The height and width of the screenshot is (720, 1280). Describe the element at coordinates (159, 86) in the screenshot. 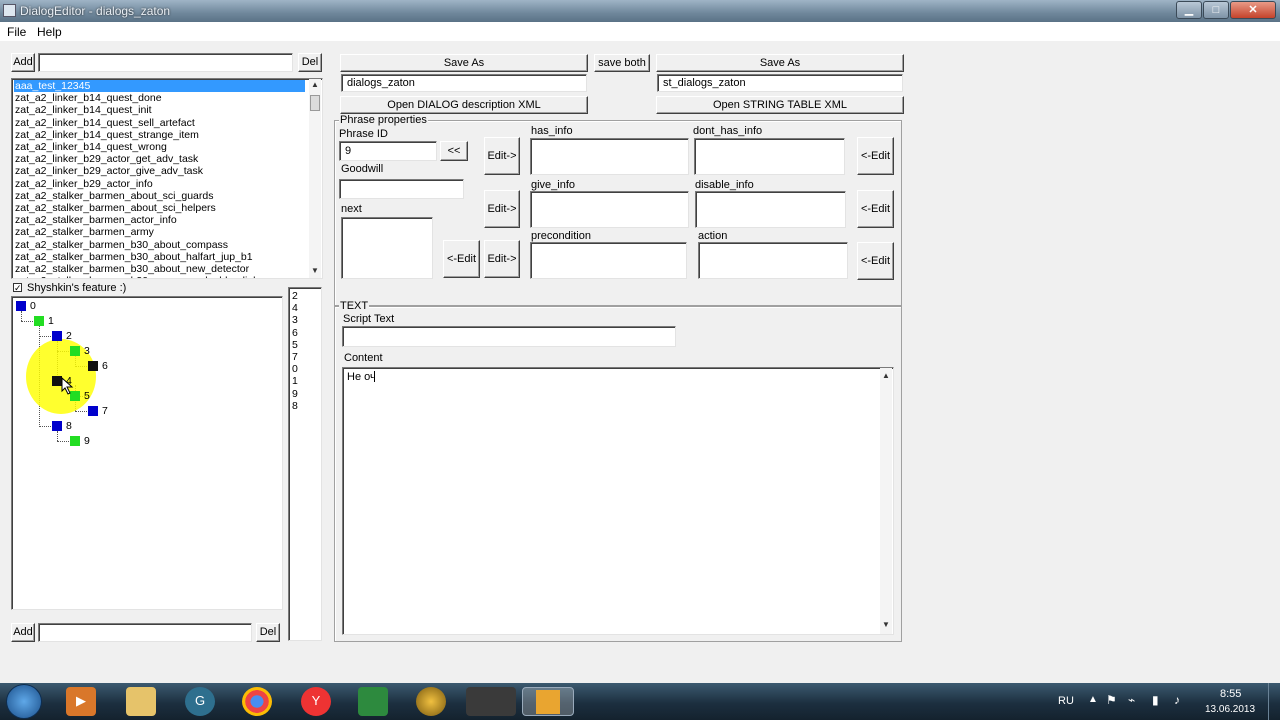

I see `dialog-list-item: aaa_test_12345` at that location.